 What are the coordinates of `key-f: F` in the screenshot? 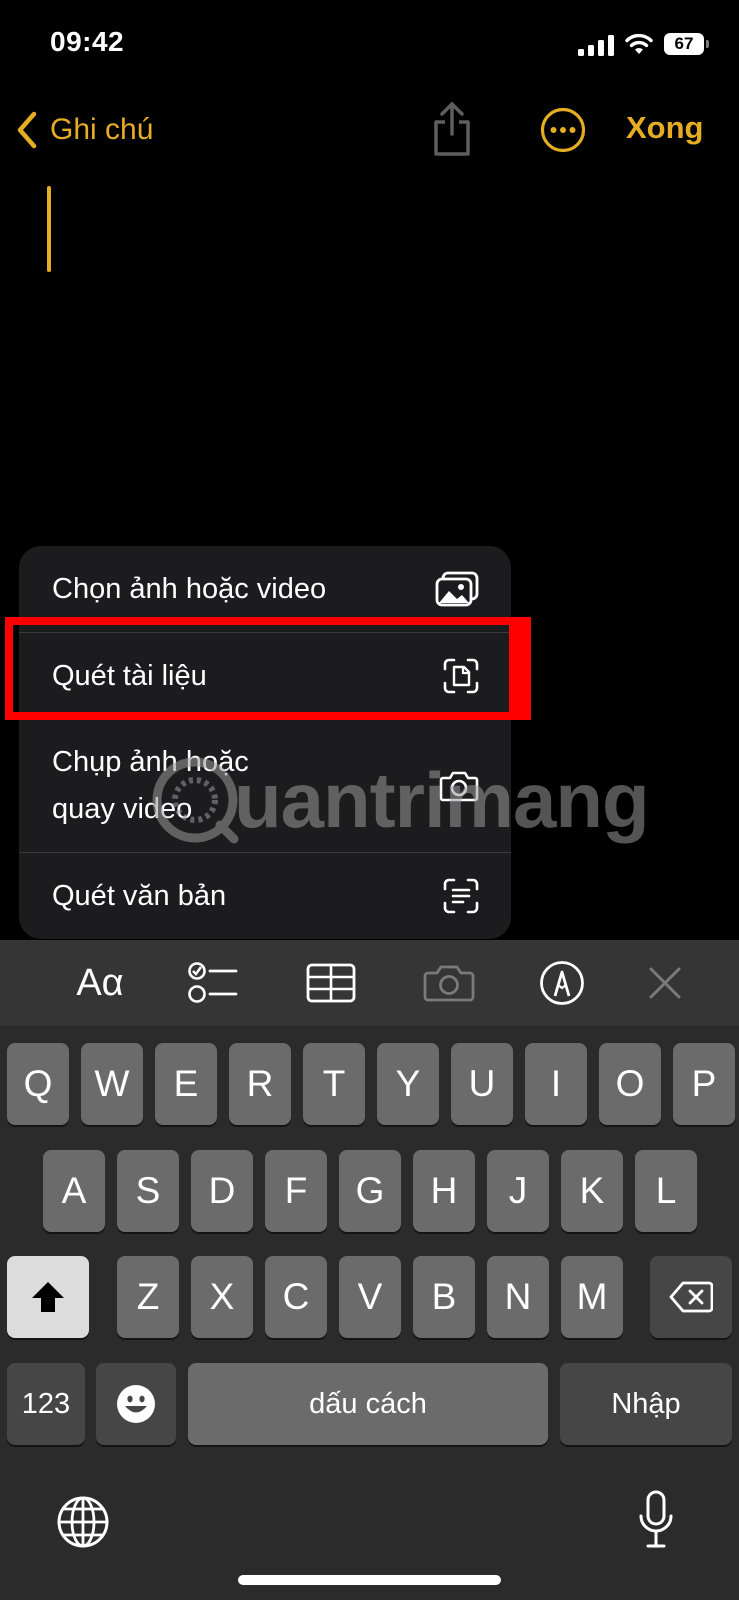 It's located at (296, 1191).